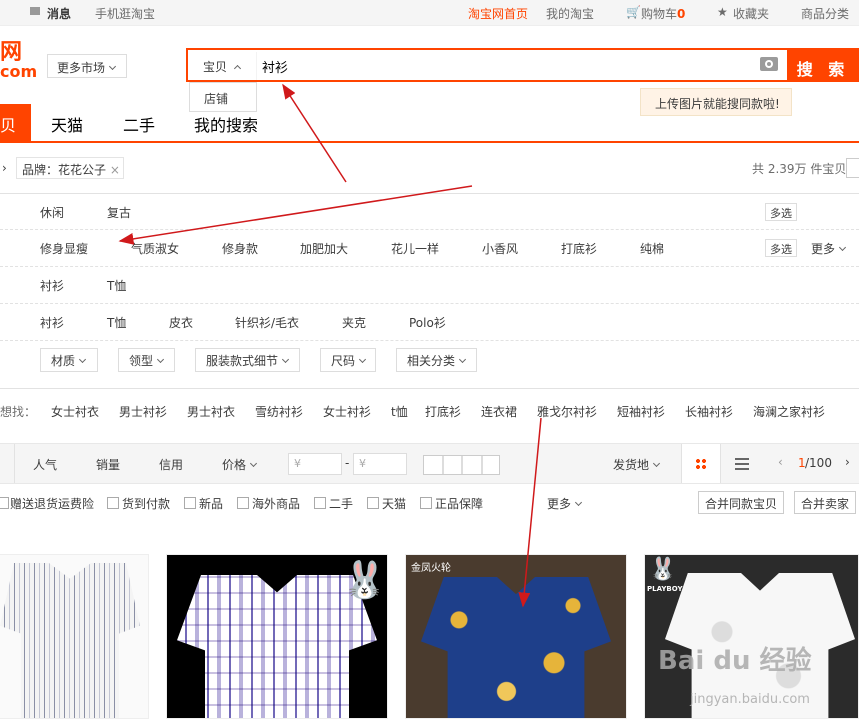 This screenshot has height=719, width=859. I want to click on filter-option: 打底衫, so click(579, 248).